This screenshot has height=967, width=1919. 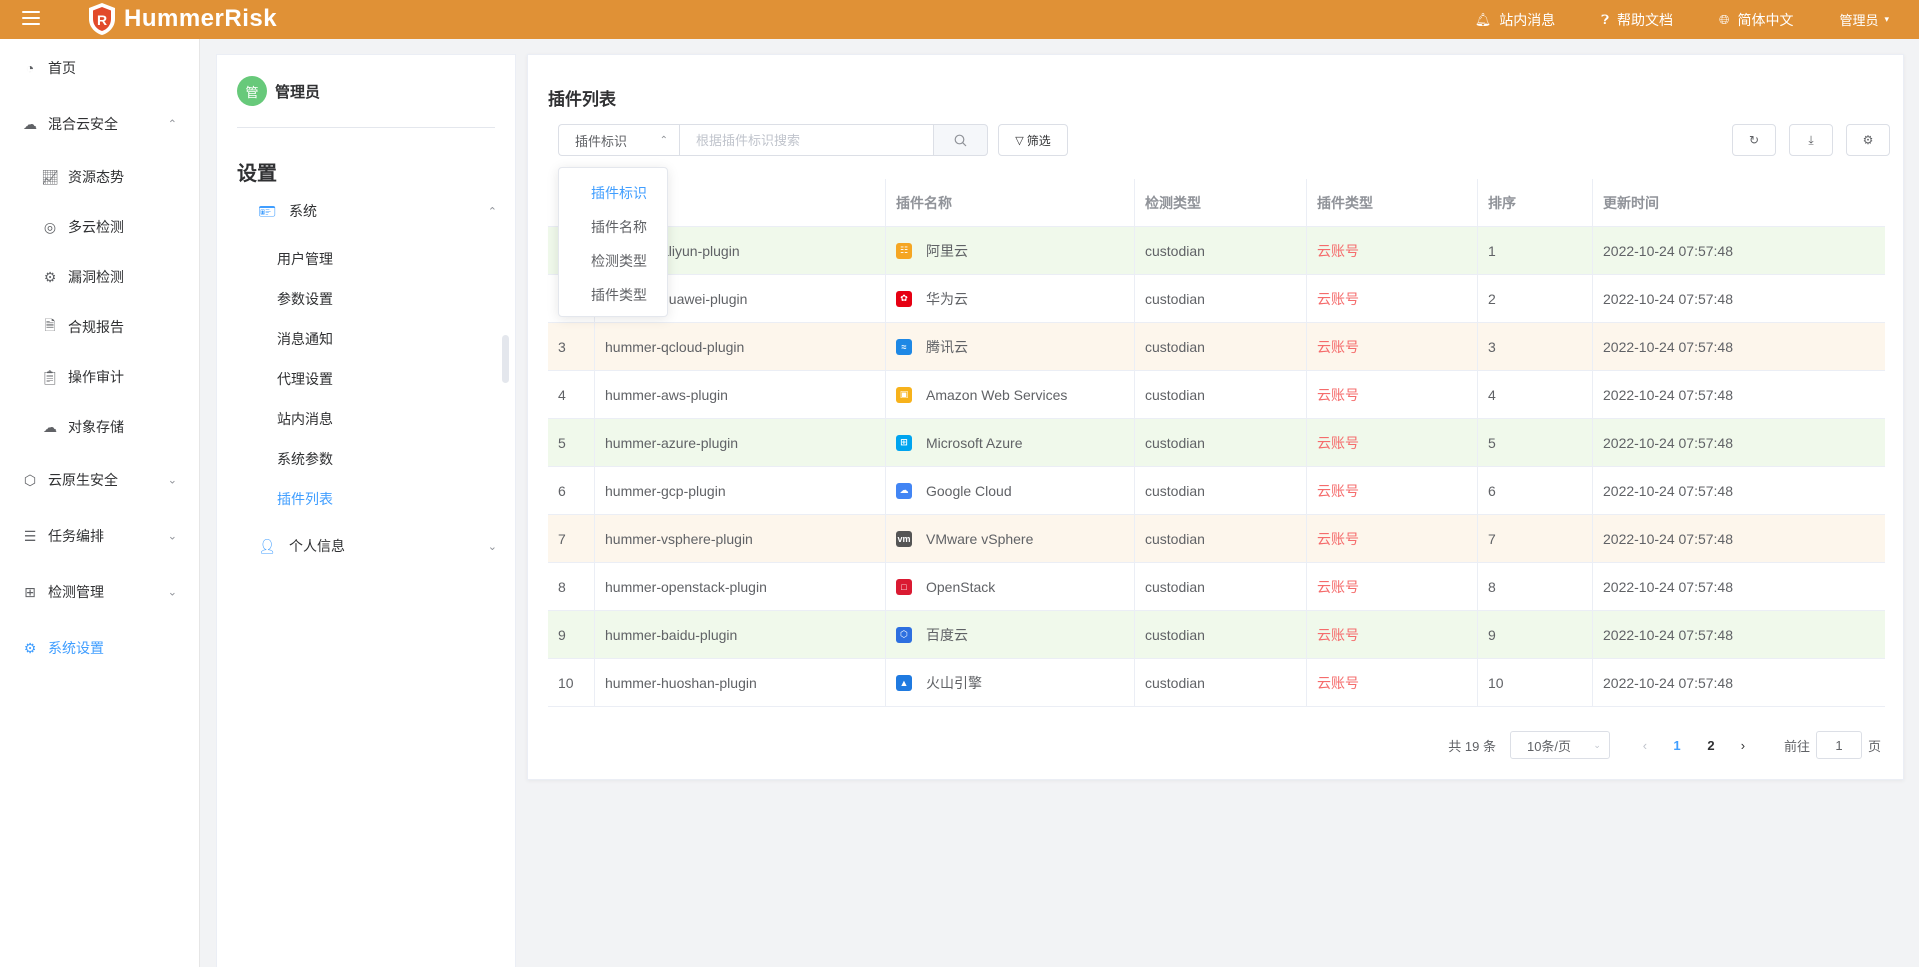 I want to click on next-page-button: ›, so click(x=1743, y=745).